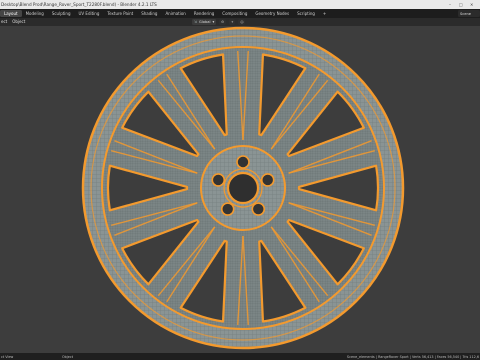  I want to click on pivot-point: ⊙, so click(223, 22).